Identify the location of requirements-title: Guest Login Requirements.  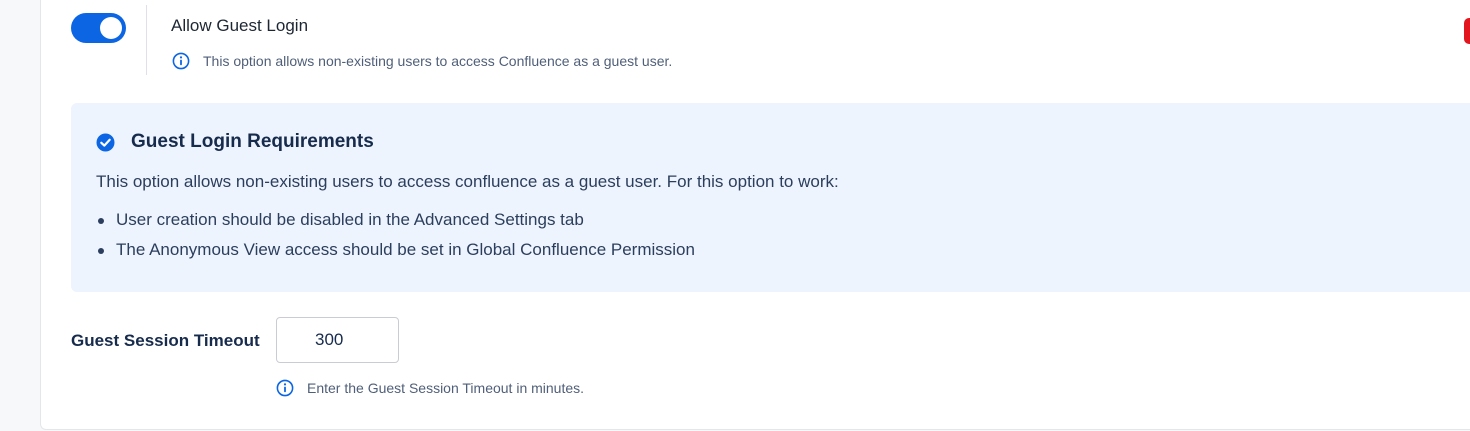
(252, 141).